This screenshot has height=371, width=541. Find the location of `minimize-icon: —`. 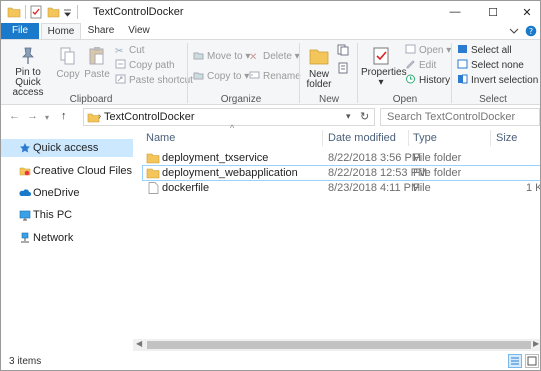

minimize-icon: — is located at coordinates (455, 12).